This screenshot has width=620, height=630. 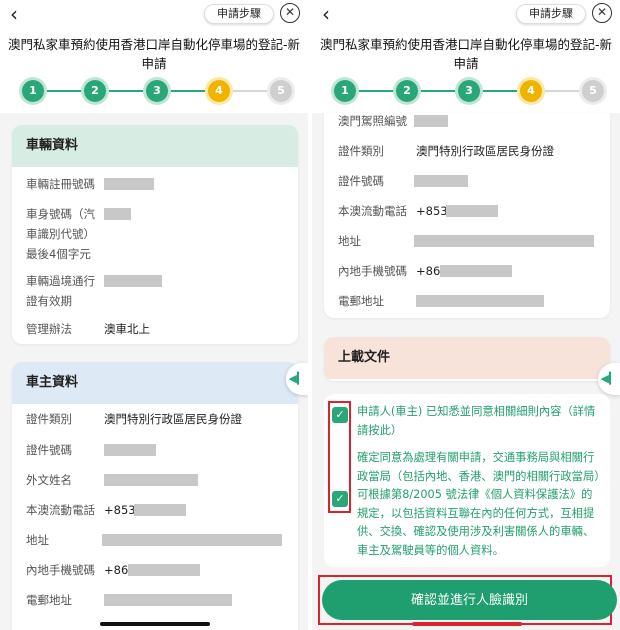 I want to click on label-foreign-name: 外文姓名, so click(x=49, y=480).